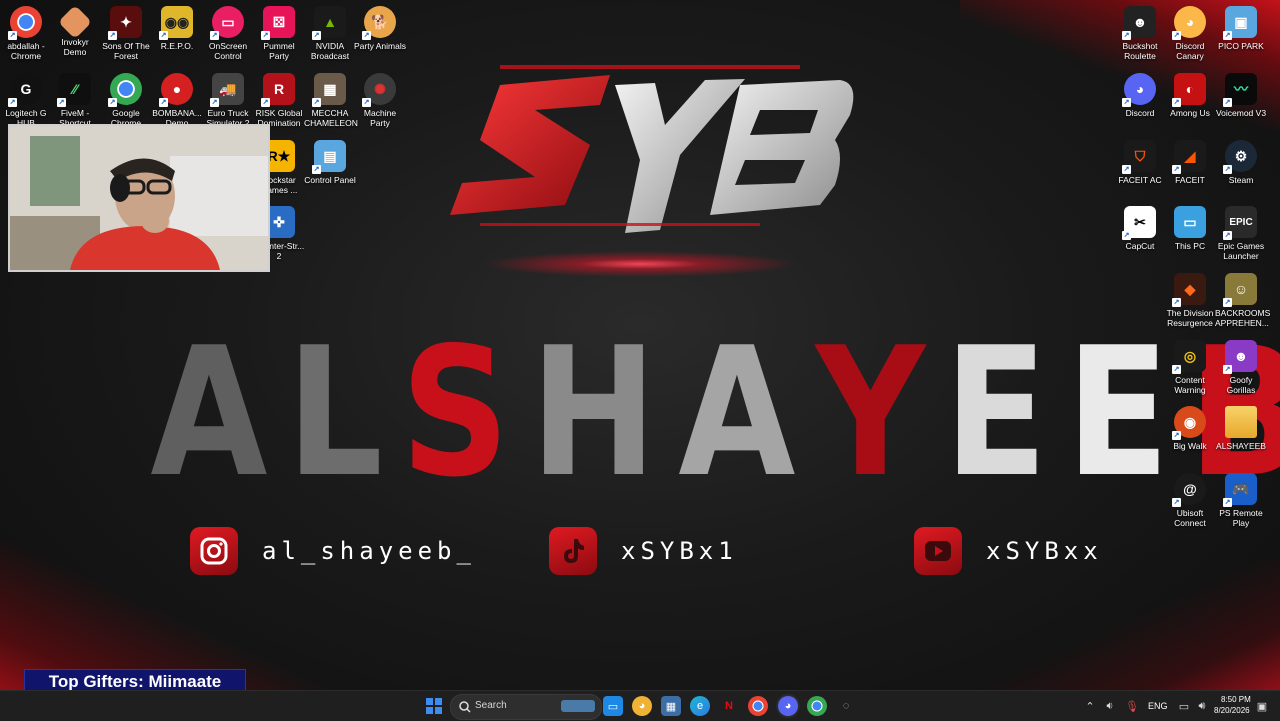 This screenshot has height=721, width=1280. What do you see at coordinates (1190, 222) in the screenshot?
I see `this-pc-icon: ▭` at bounding box center [1190, 222].